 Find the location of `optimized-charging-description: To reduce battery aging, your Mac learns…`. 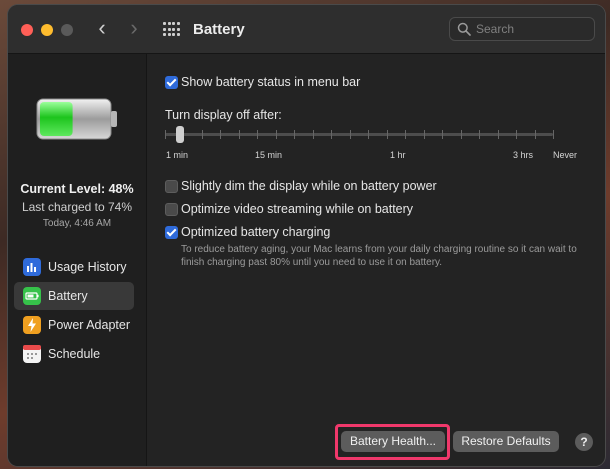

optimized-charging-description: To reduce battery aging, your Mac learns… is located at coordinates (379, 256).